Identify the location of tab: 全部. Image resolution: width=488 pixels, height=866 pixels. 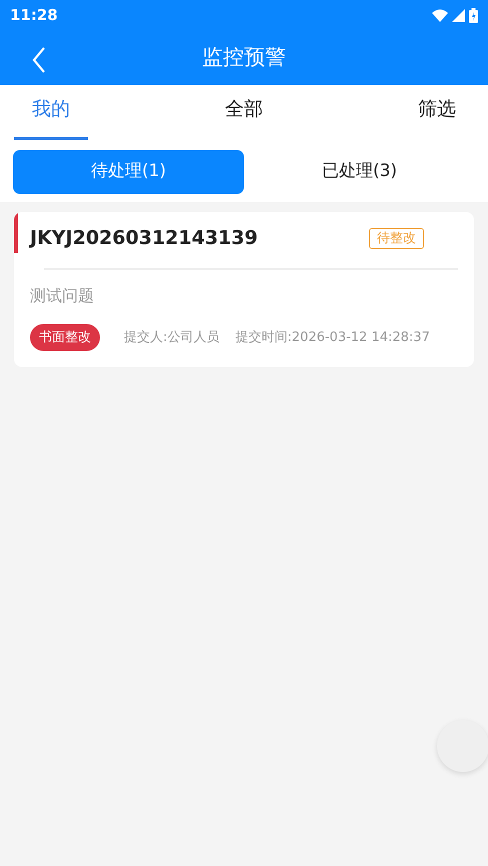
(244, 112).